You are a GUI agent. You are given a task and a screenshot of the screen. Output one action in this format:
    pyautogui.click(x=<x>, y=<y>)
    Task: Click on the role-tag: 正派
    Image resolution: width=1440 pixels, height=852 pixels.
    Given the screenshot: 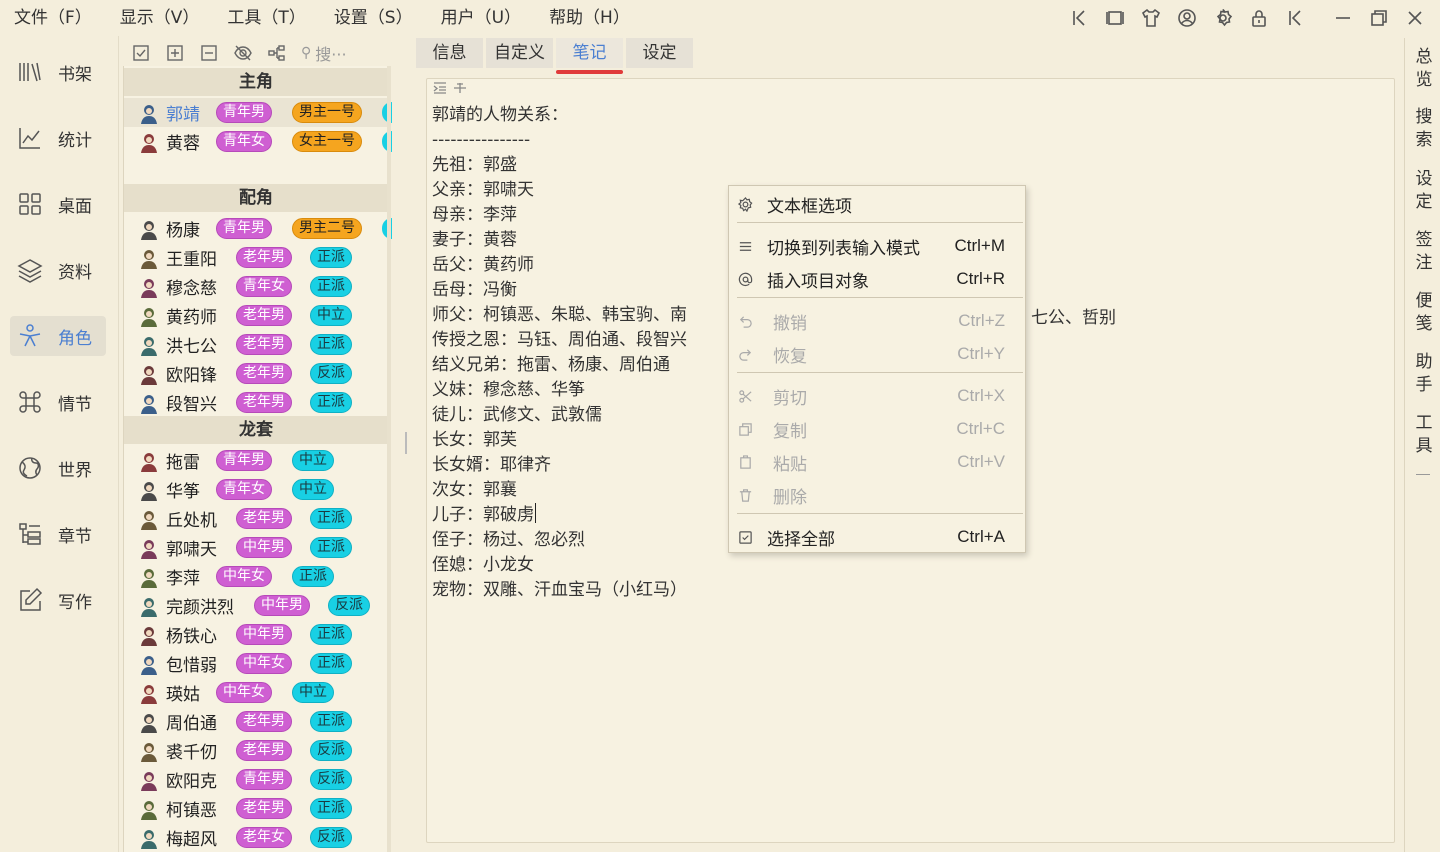 What is the action you would take?
    pyautogui.click(x=331, y=721)
    